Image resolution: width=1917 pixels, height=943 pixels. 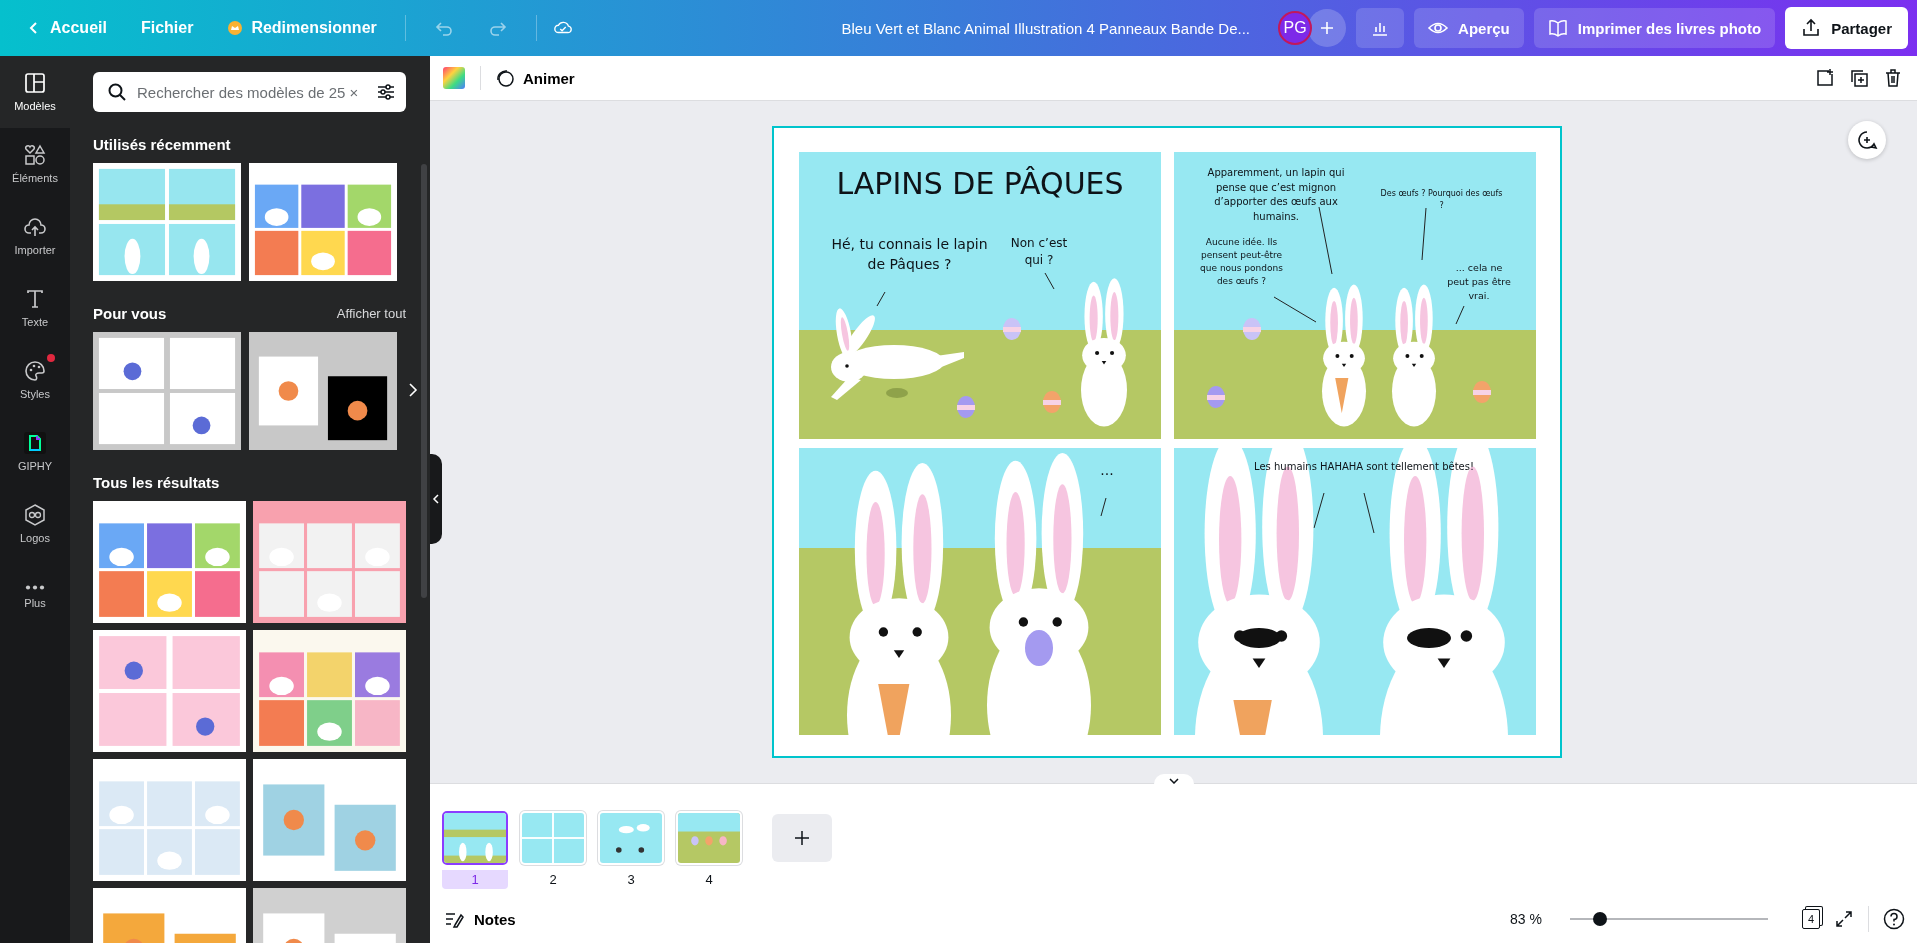 I want to click on duplicate-icon, so click(x=1859, y=78).